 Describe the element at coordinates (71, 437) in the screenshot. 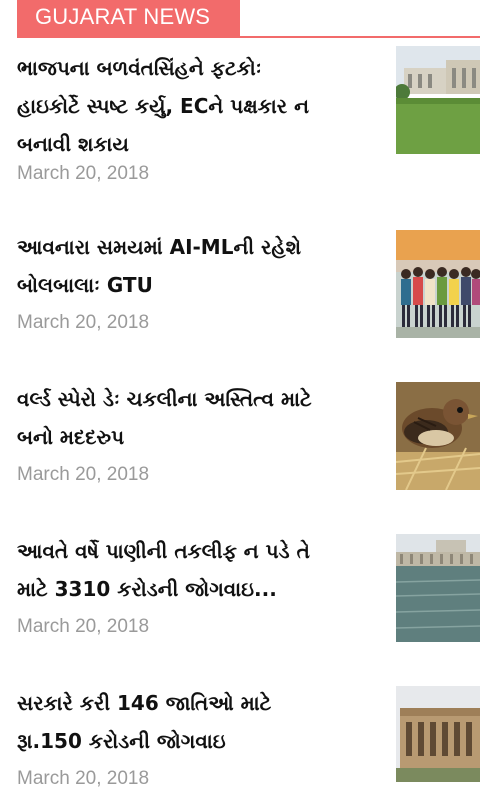

I see `article-title-line: બનો મદદરુપ` at that location.